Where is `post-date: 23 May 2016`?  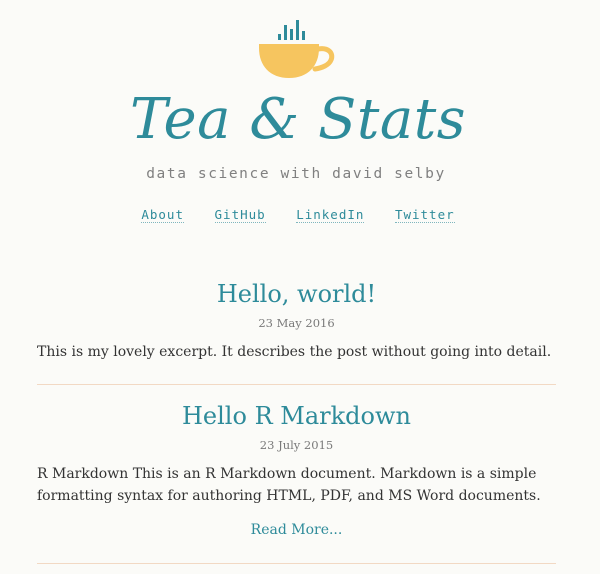
post-date: 23 May 2016 is located at coordinates (296, 323).